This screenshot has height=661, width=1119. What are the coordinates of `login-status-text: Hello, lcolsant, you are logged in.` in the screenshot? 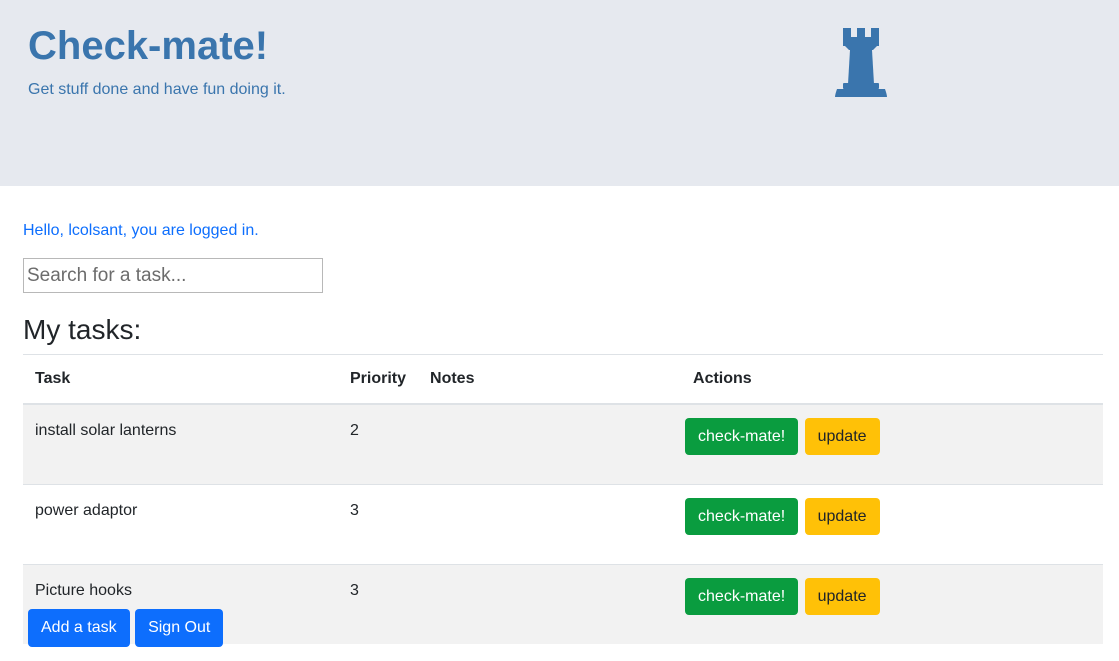 It's located at (141, 230).